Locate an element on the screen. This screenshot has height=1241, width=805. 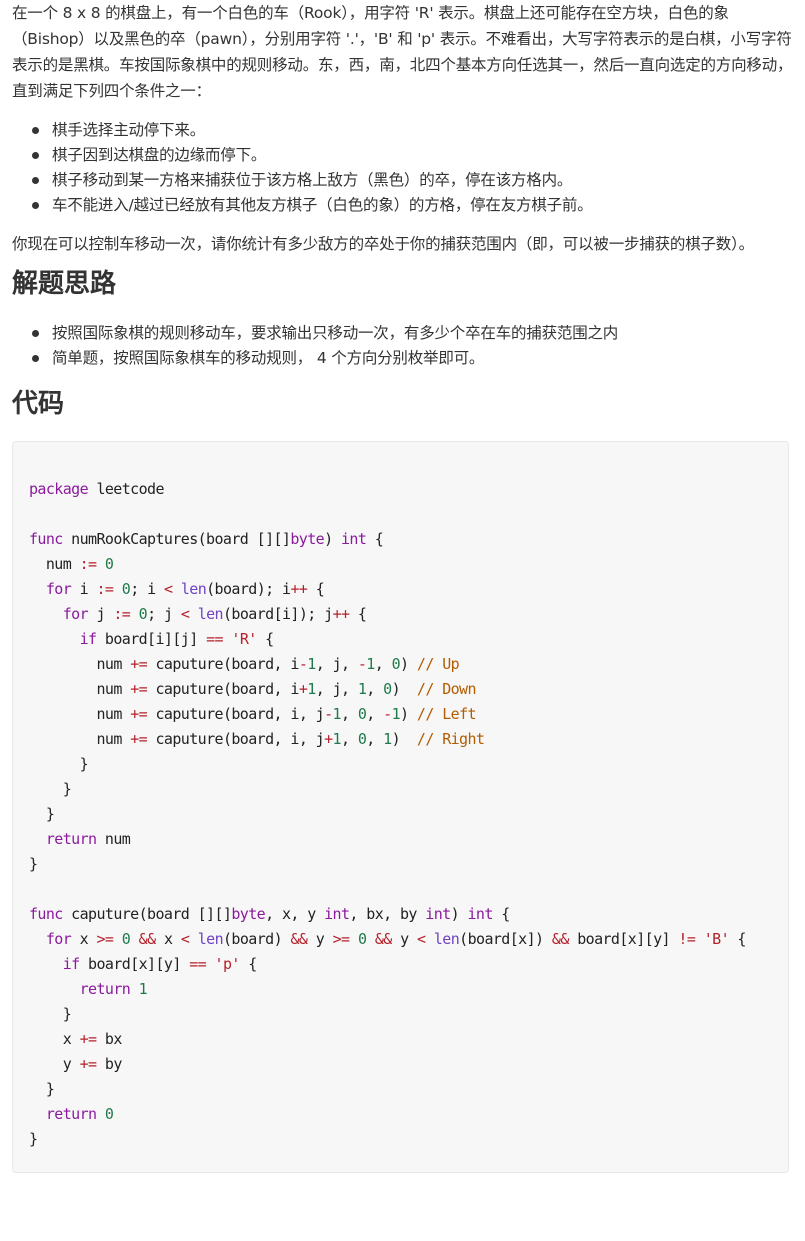
code-heading: 代码 is located at coordinates (38, 404).